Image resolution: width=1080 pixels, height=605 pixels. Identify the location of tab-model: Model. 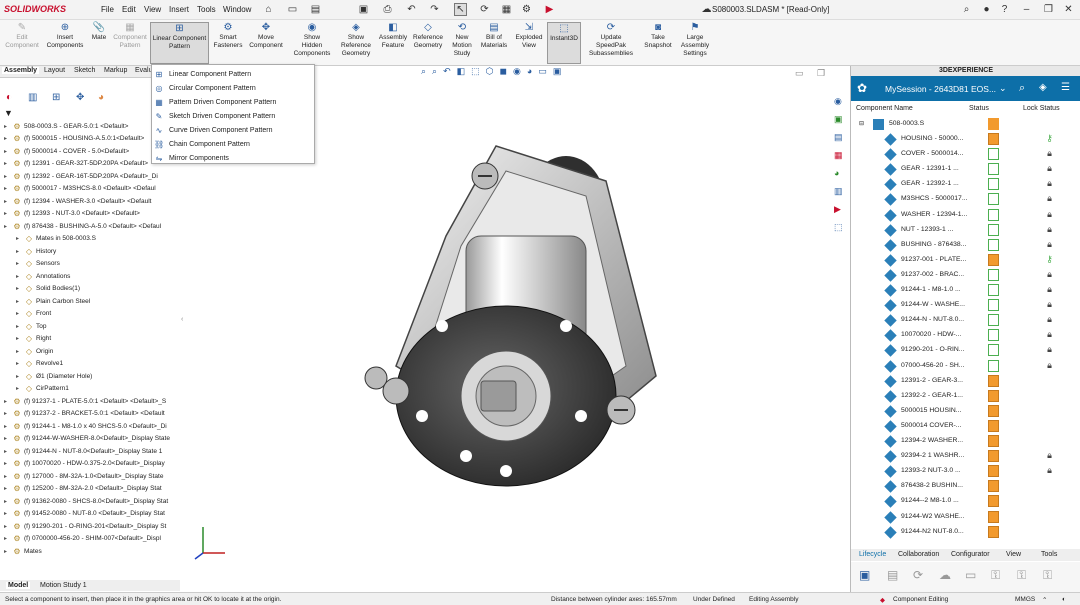
(18, 585).